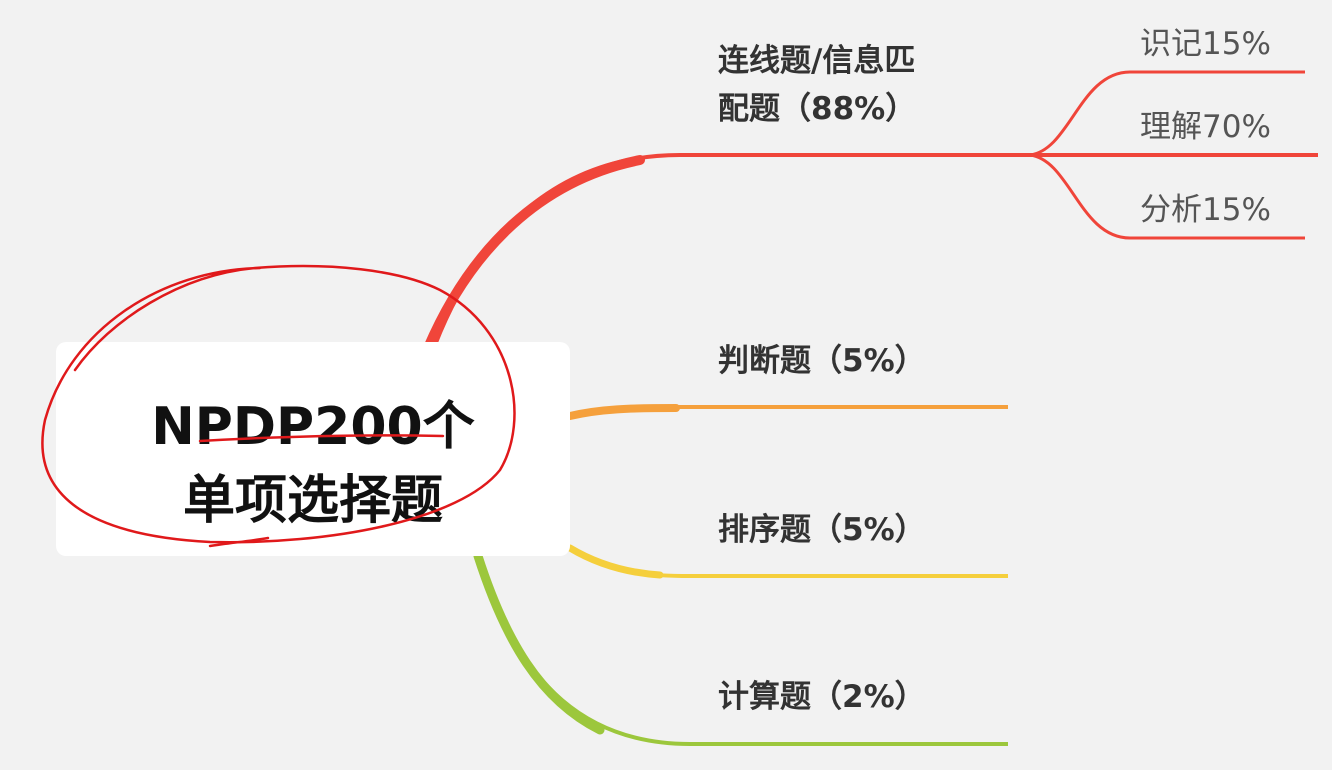 The image size is (1332, 770). Describe the element at coordinates (623, 412) in the screenshot. I see `connector-branch-2-thick` at that location.